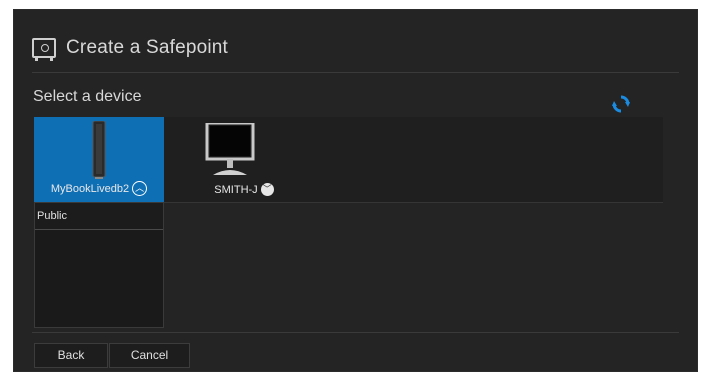 The height and width of the screenshot is (377, 711). I want to click on nas-drive-icon, so click(99, 150).